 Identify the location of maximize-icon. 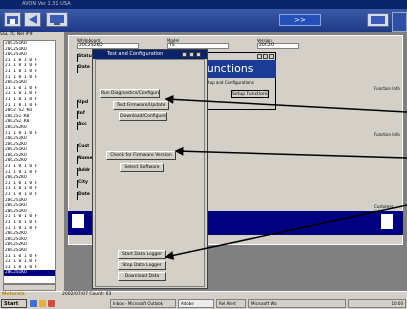
(265, 56).